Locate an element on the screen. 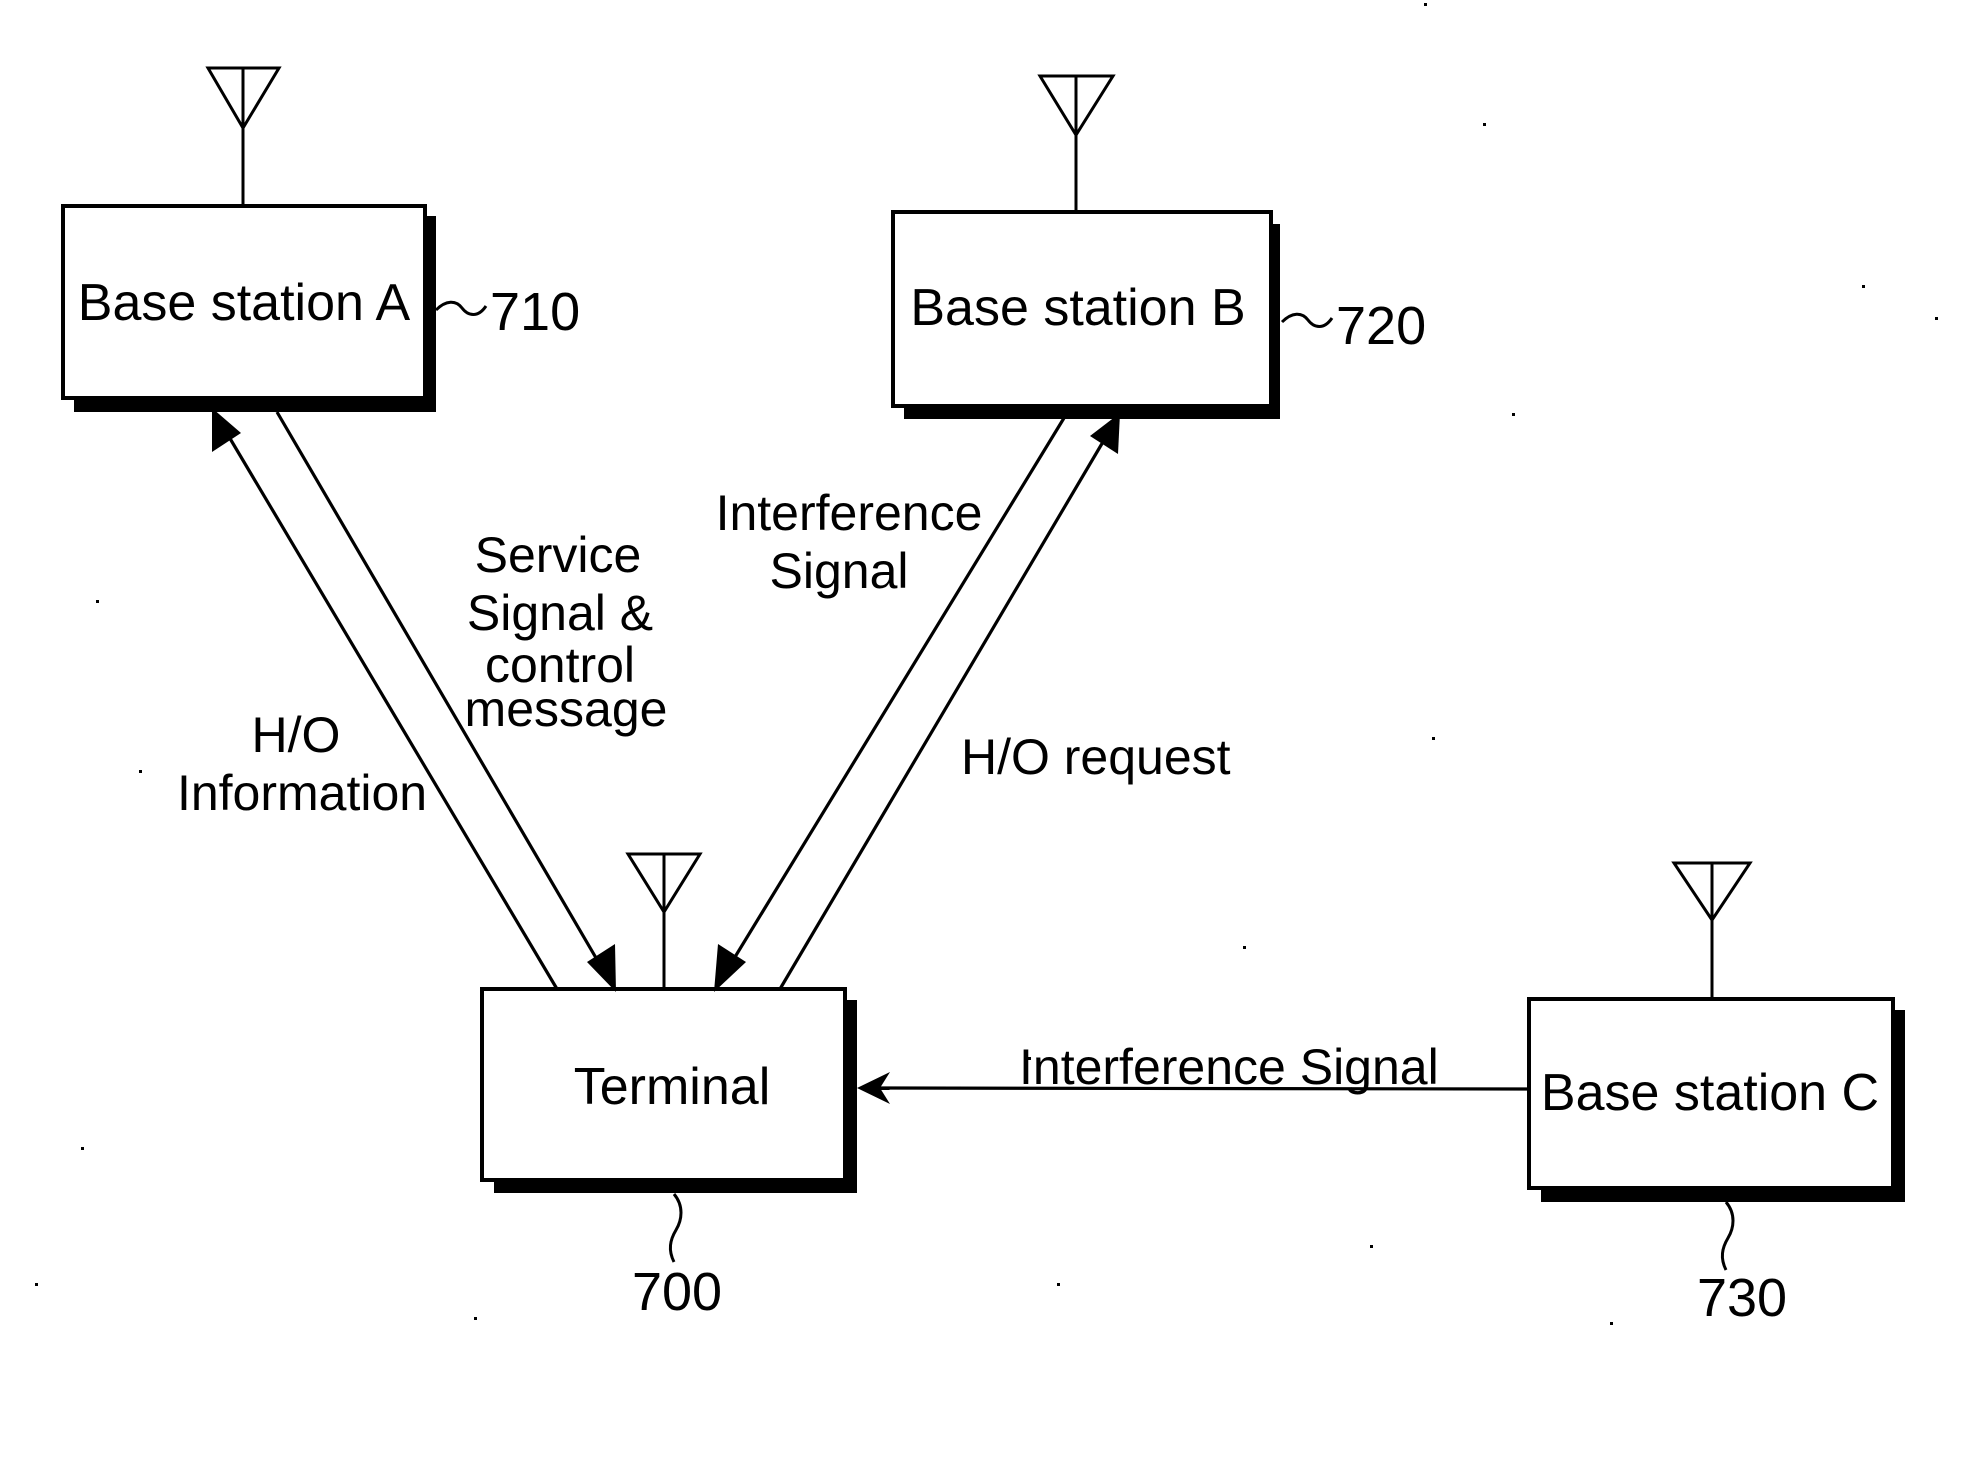  base-station-c-label: Base station C is located at coordinates (1710, 1093).